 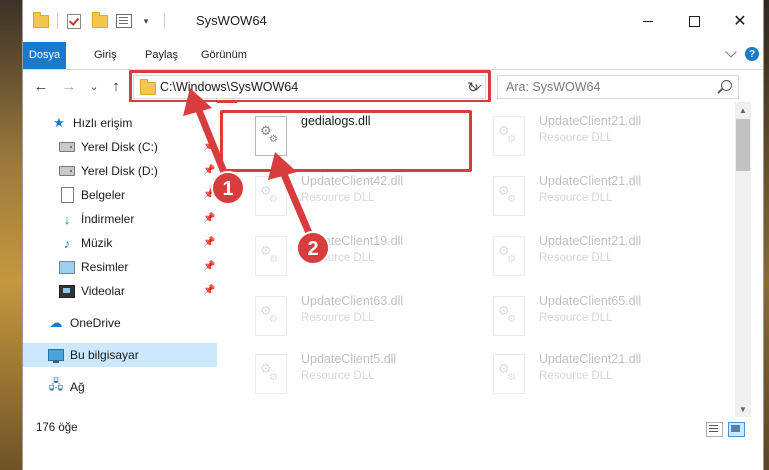 What do you see at coordinates (74, 21) in the screenshot?
I see `properties-check-icon` at bounding box center [74, 21].